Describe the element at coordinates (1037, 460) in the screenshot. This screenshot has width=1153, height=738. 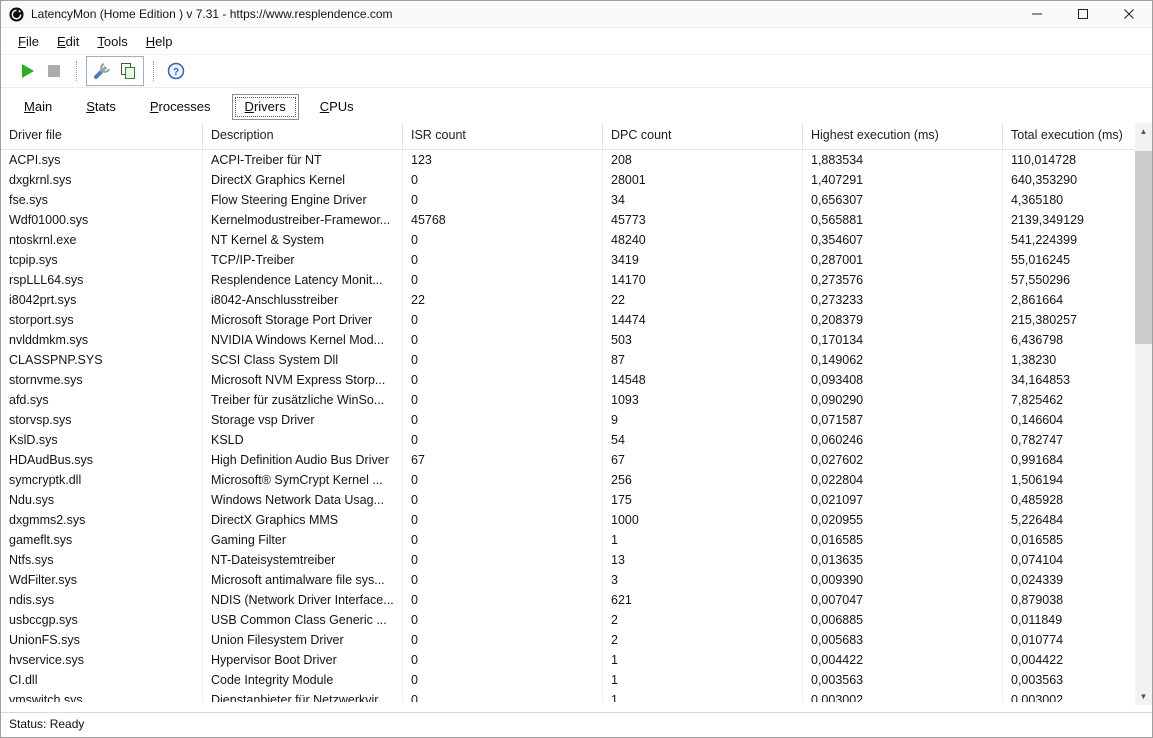
I see `table-cell: 0,991684` at that location.